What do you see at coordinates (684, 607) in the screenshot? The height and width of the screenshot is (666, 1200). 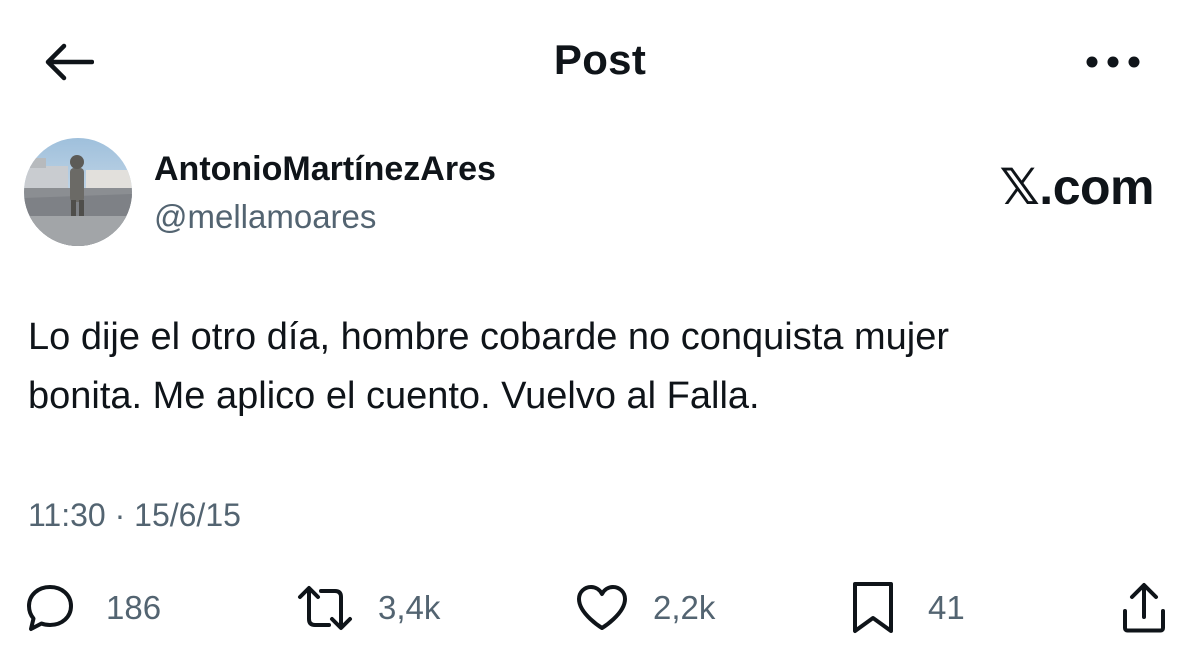 I see `like-count: 2,2k` at bounding box center [684, 607].